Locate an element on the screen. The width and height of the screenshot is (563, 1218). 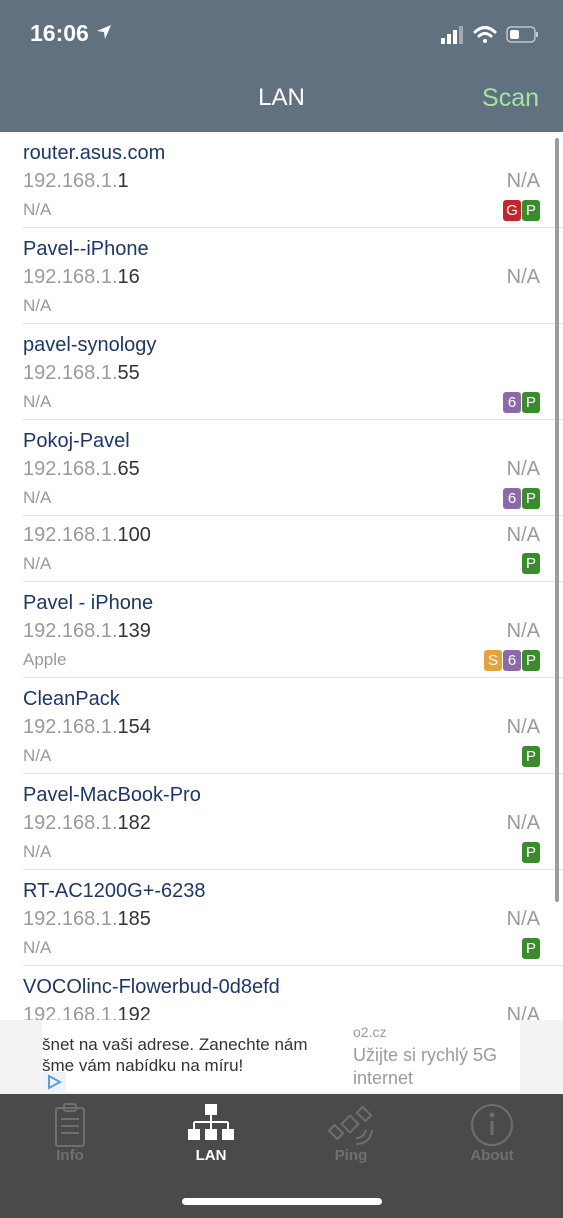
location-arrow-icon is located at coordinates (104, 34).